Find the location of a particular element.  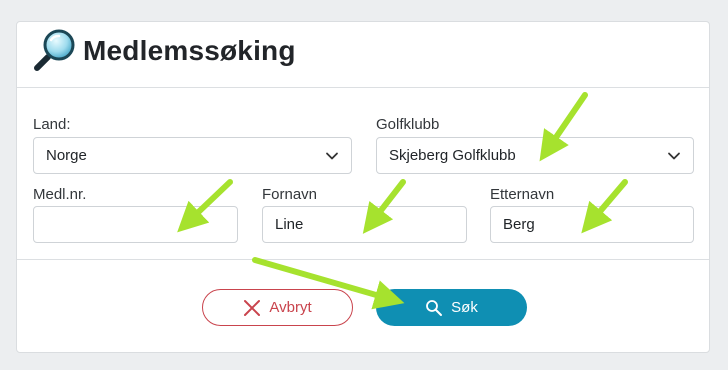

cancel-button: Avbryt is located at coordinates (277, 307).